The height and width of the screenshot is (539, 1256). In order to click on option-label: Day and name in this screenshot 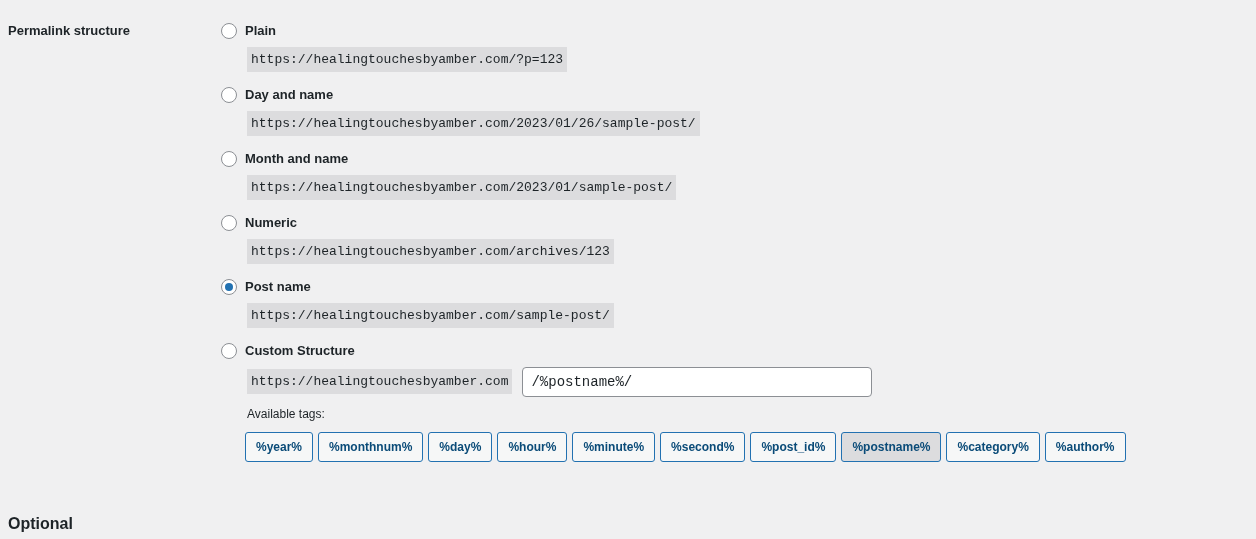, I will do `click(289, 95)`.